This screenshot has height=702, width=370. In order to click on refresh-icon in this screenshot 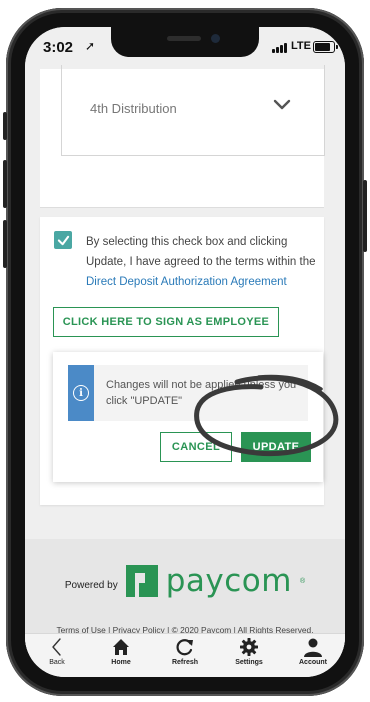, I will do `click(184, 647)`.